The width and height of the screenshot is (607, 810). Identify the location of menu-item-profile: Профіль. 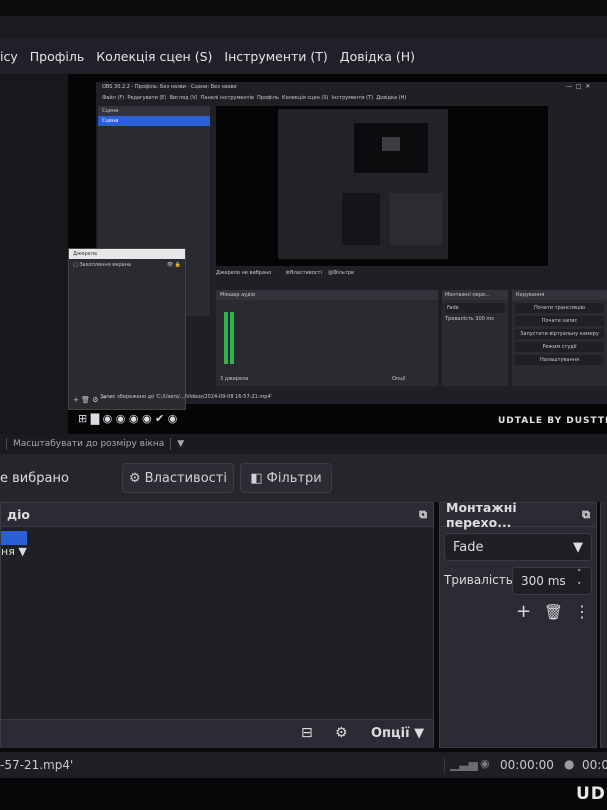
(57, 56).